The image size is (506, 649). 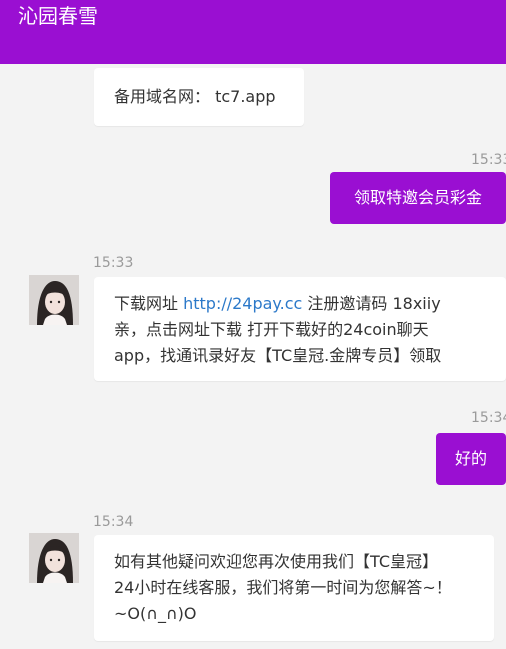 I want to click on message-text: 好的, so click(x=470, y=458).